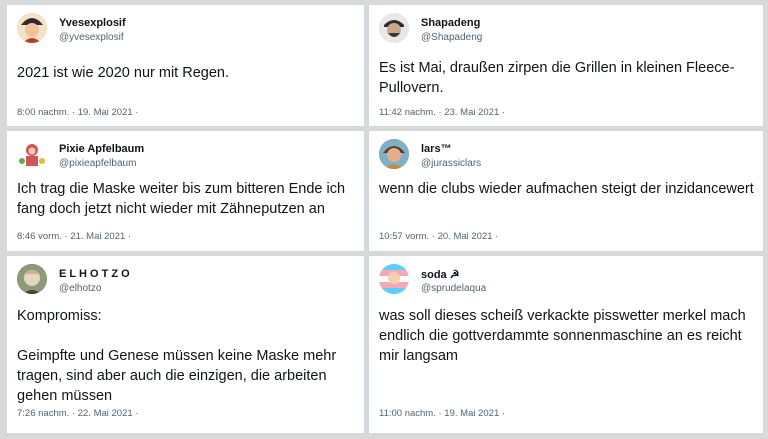  Describe the element at coordinates (97, 163) in the screenshot. I see `user-handle: @pixieapfelbaum` at that location.